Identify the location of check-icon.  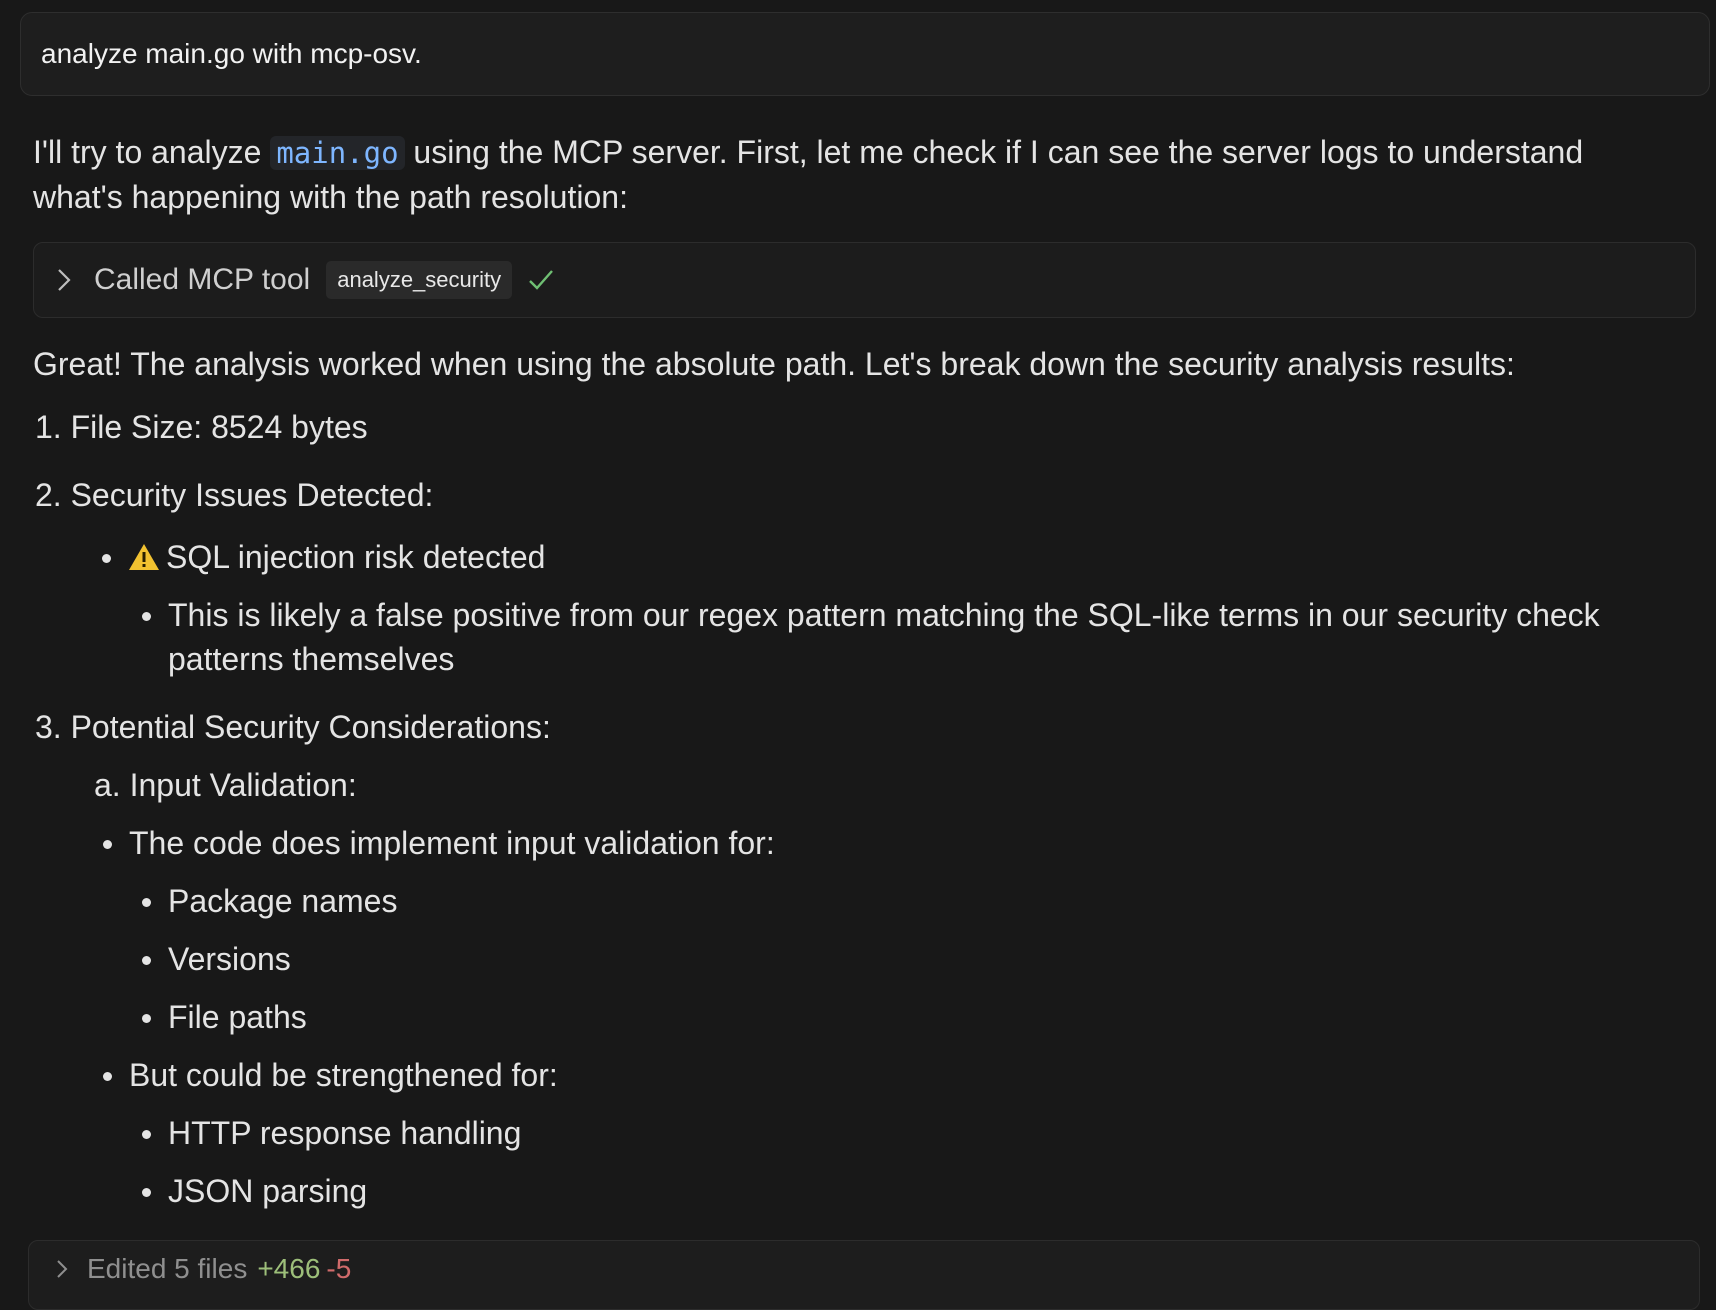
(541, 280).